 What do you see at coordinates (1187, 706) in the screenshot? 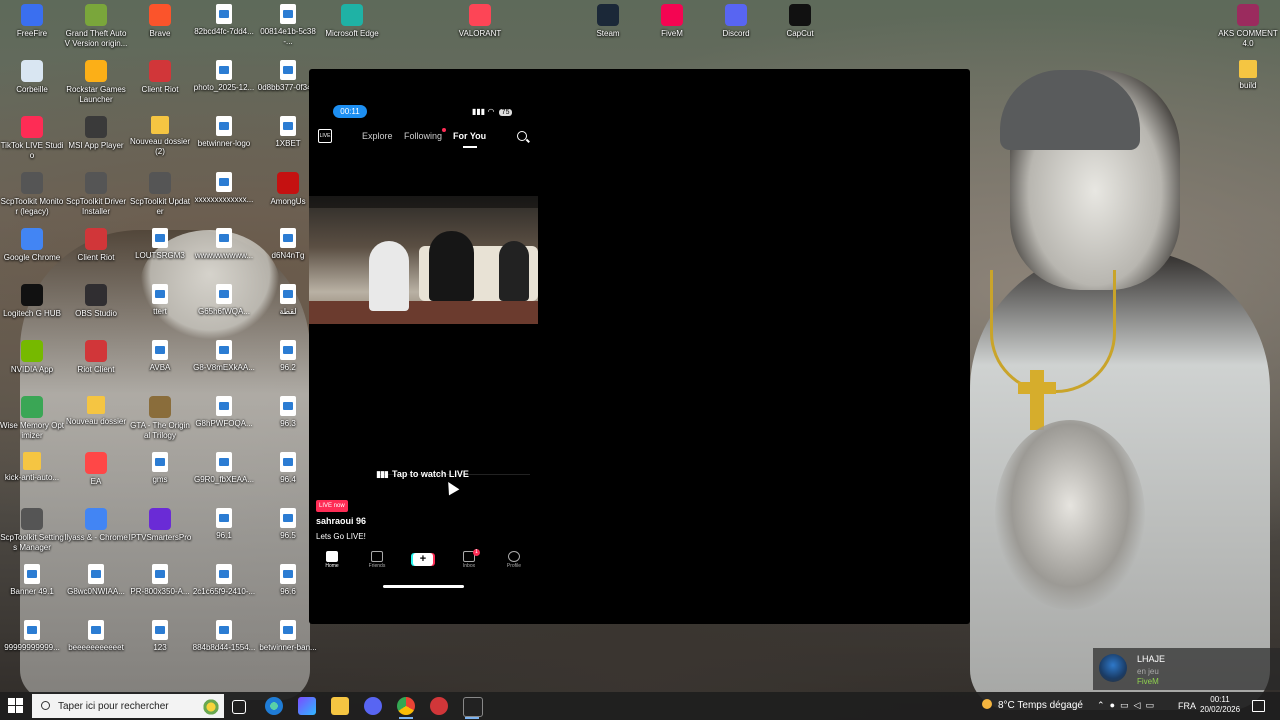
I see `language-indicator: FRA` at bounding box center [1187, 706].